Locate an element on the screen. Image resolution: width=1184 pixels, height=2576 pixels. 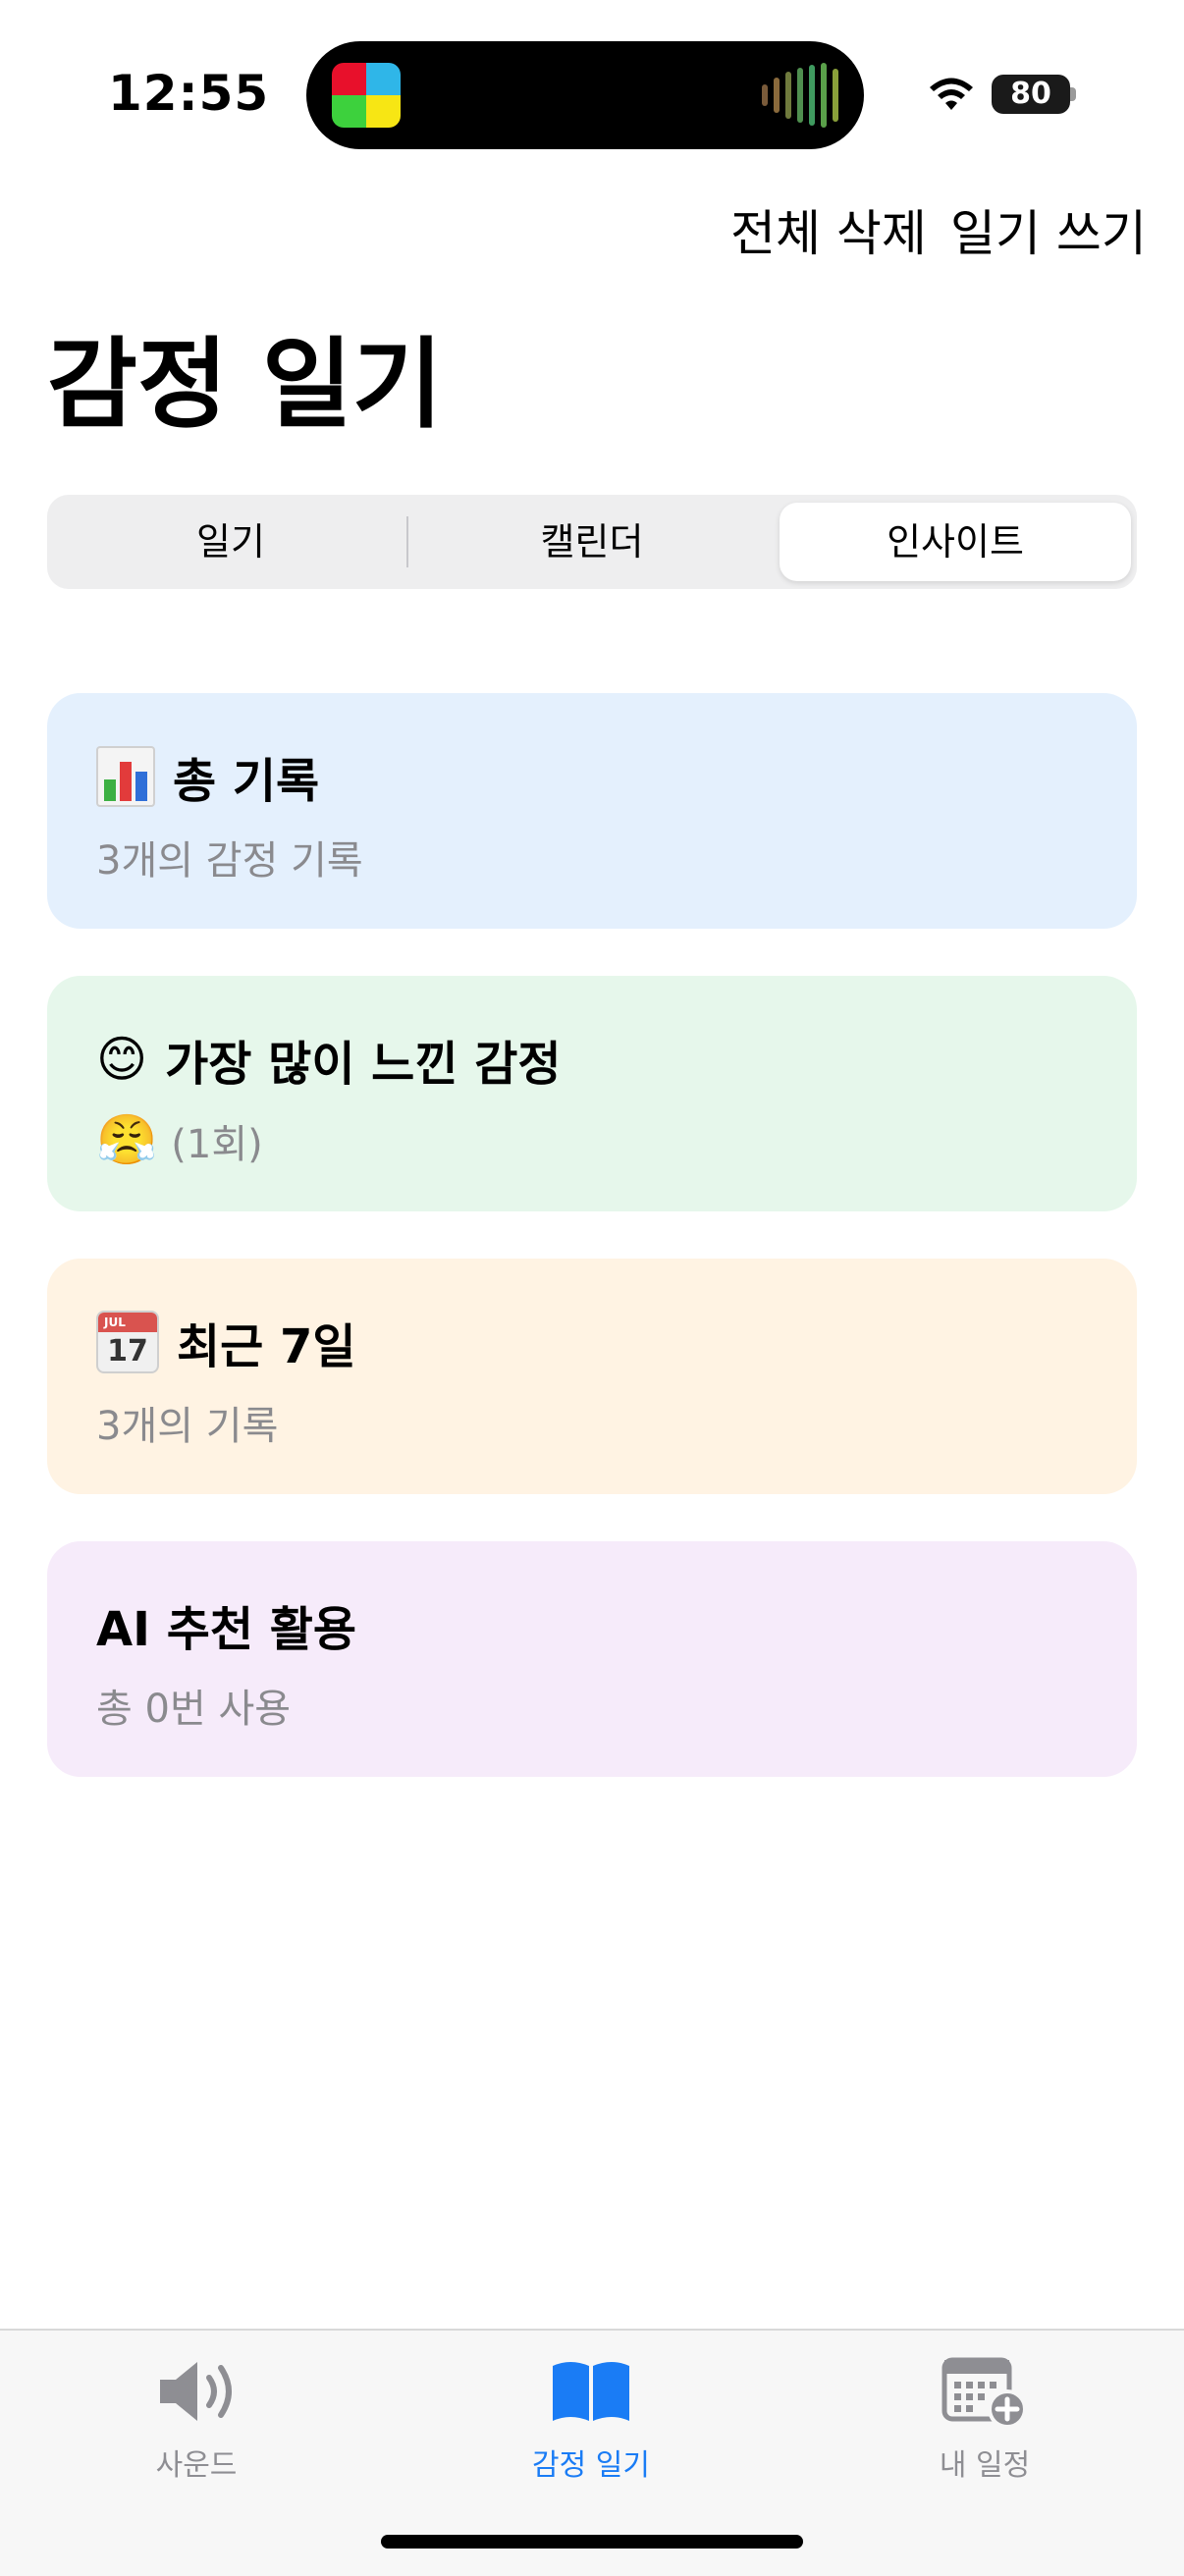
tab-sound: 사운드 is located at coordinates (196, 2418).